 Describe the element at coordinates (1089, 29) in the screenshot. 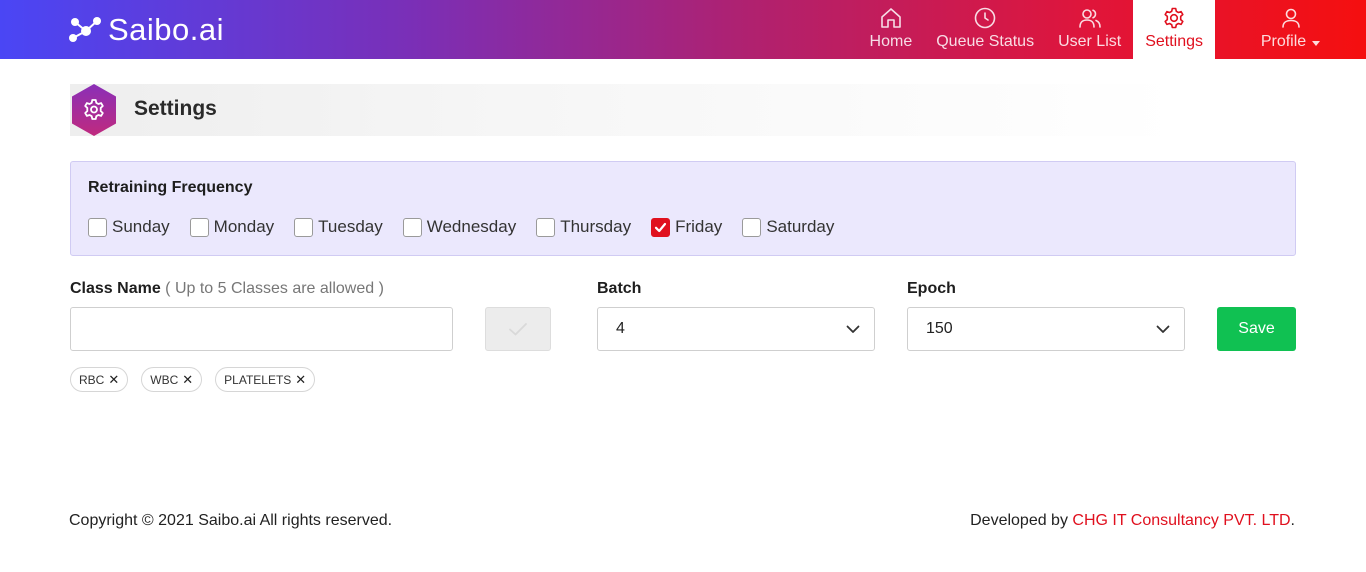

I see `nav-item-user-list: User List` at that location.